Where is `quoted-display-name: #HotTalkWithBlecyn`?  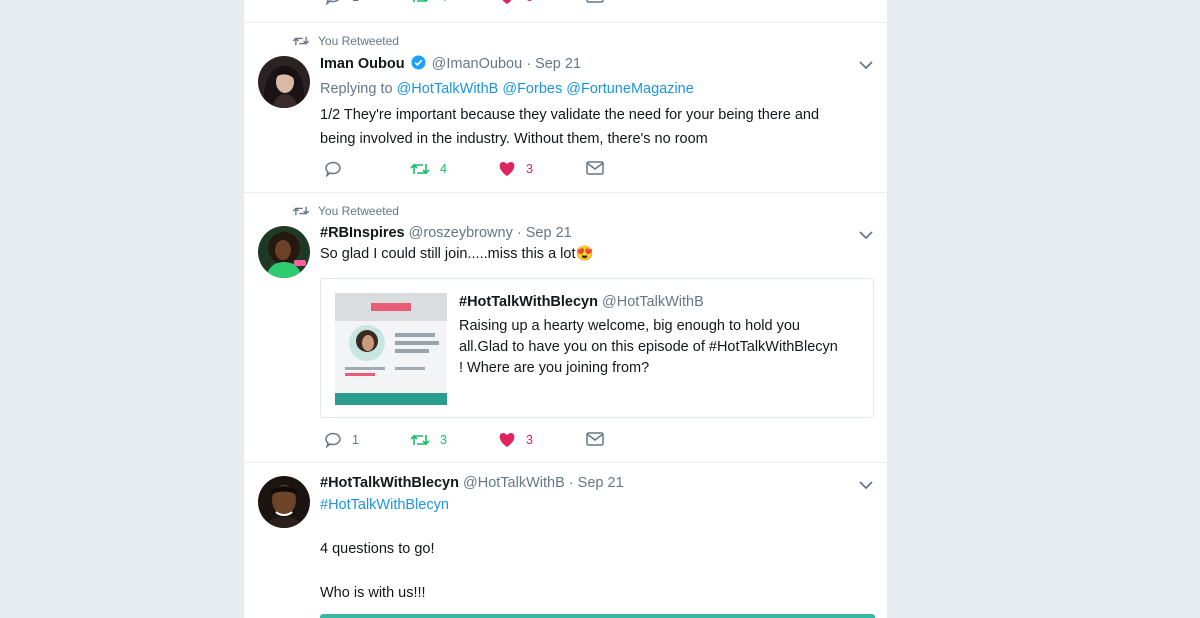 quoted-display-name: #HotTalkWithBlecyn is located at coordinates (528, 302).